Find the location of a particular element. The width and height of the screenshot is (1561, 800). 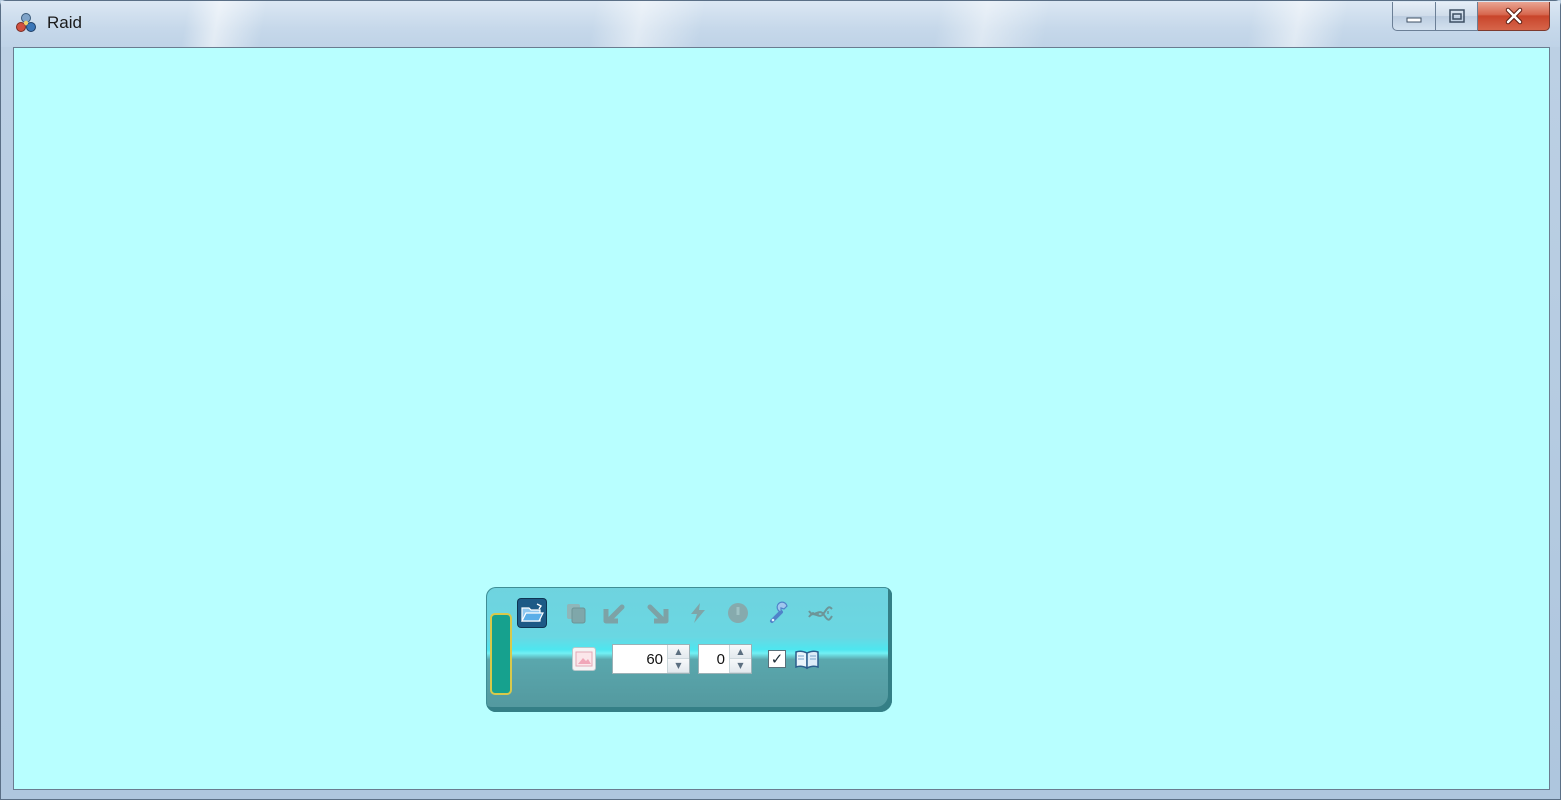

interval-stepper: 60 ▲ ▼ is located at coordinates (651, 659).